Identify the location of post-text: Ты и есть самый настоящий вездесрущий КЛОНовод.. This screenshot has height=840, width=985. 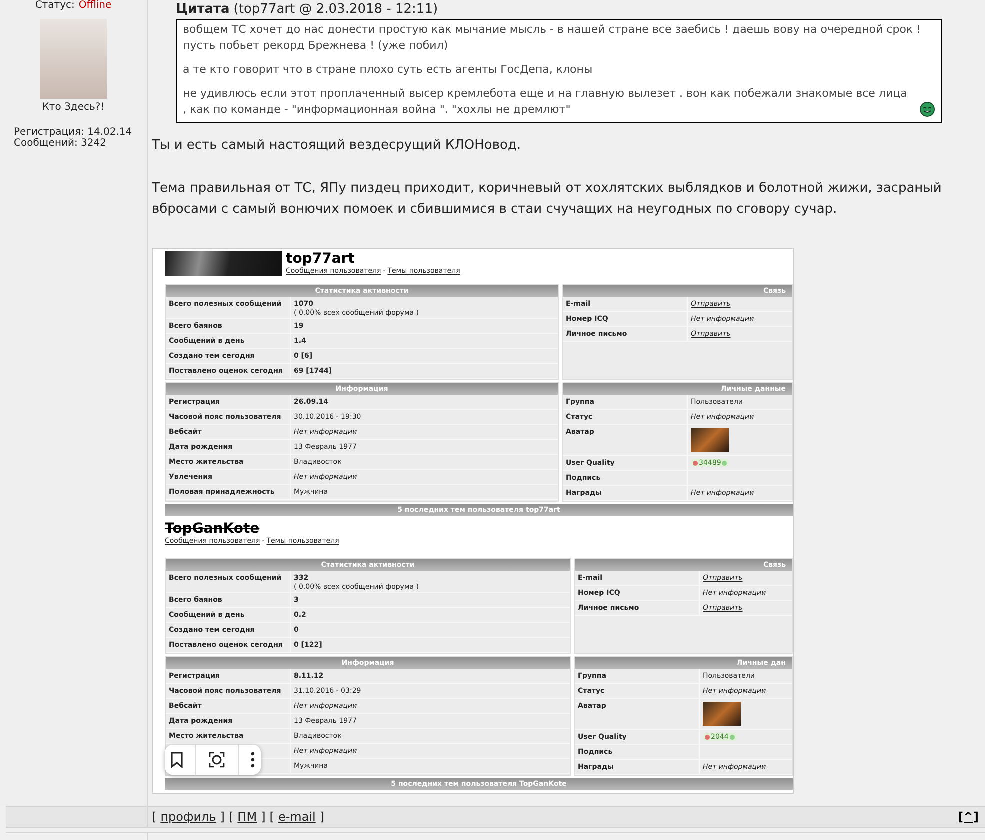
(337, 146).